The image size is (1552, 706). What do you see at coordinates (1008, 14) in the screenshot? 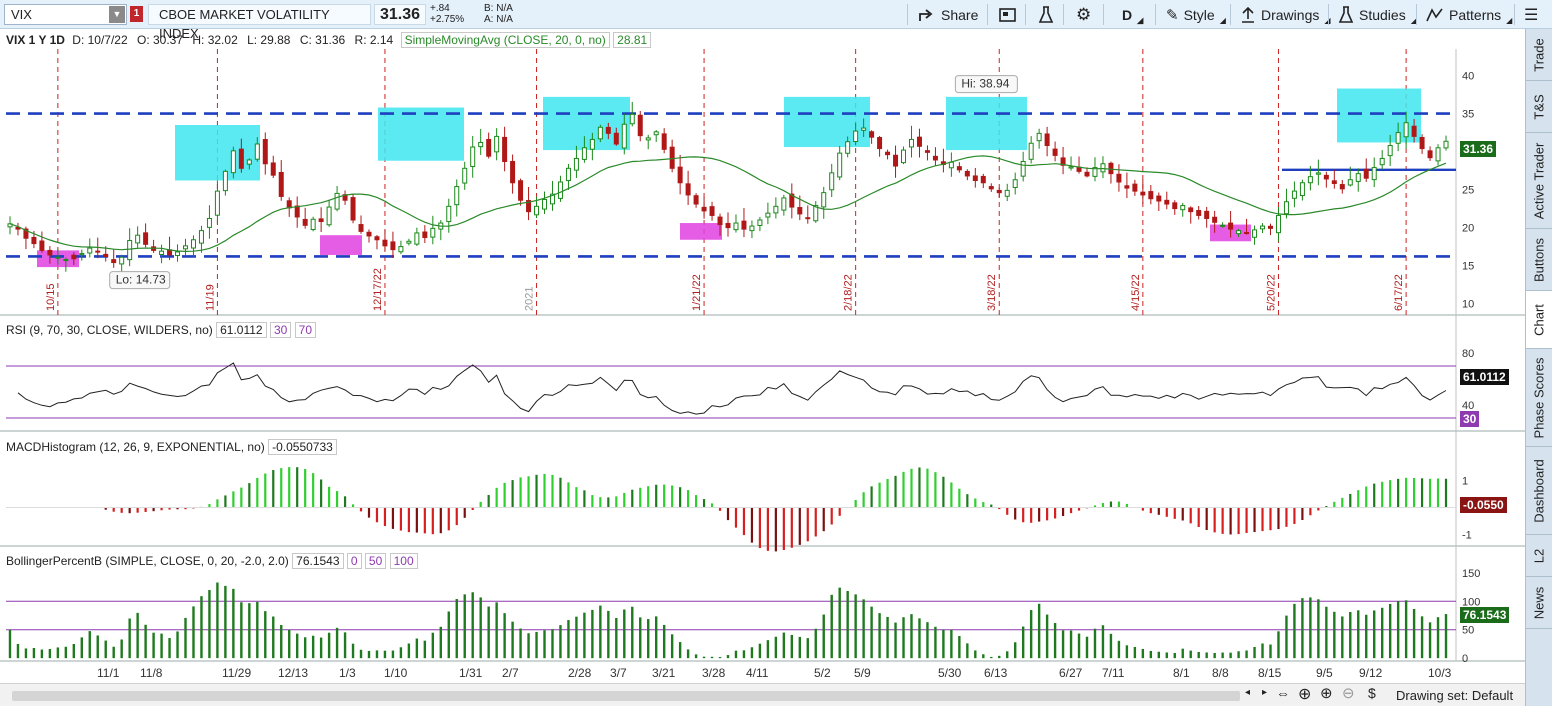
I see `chart-settings-button` at bounding box center [1008, 14].